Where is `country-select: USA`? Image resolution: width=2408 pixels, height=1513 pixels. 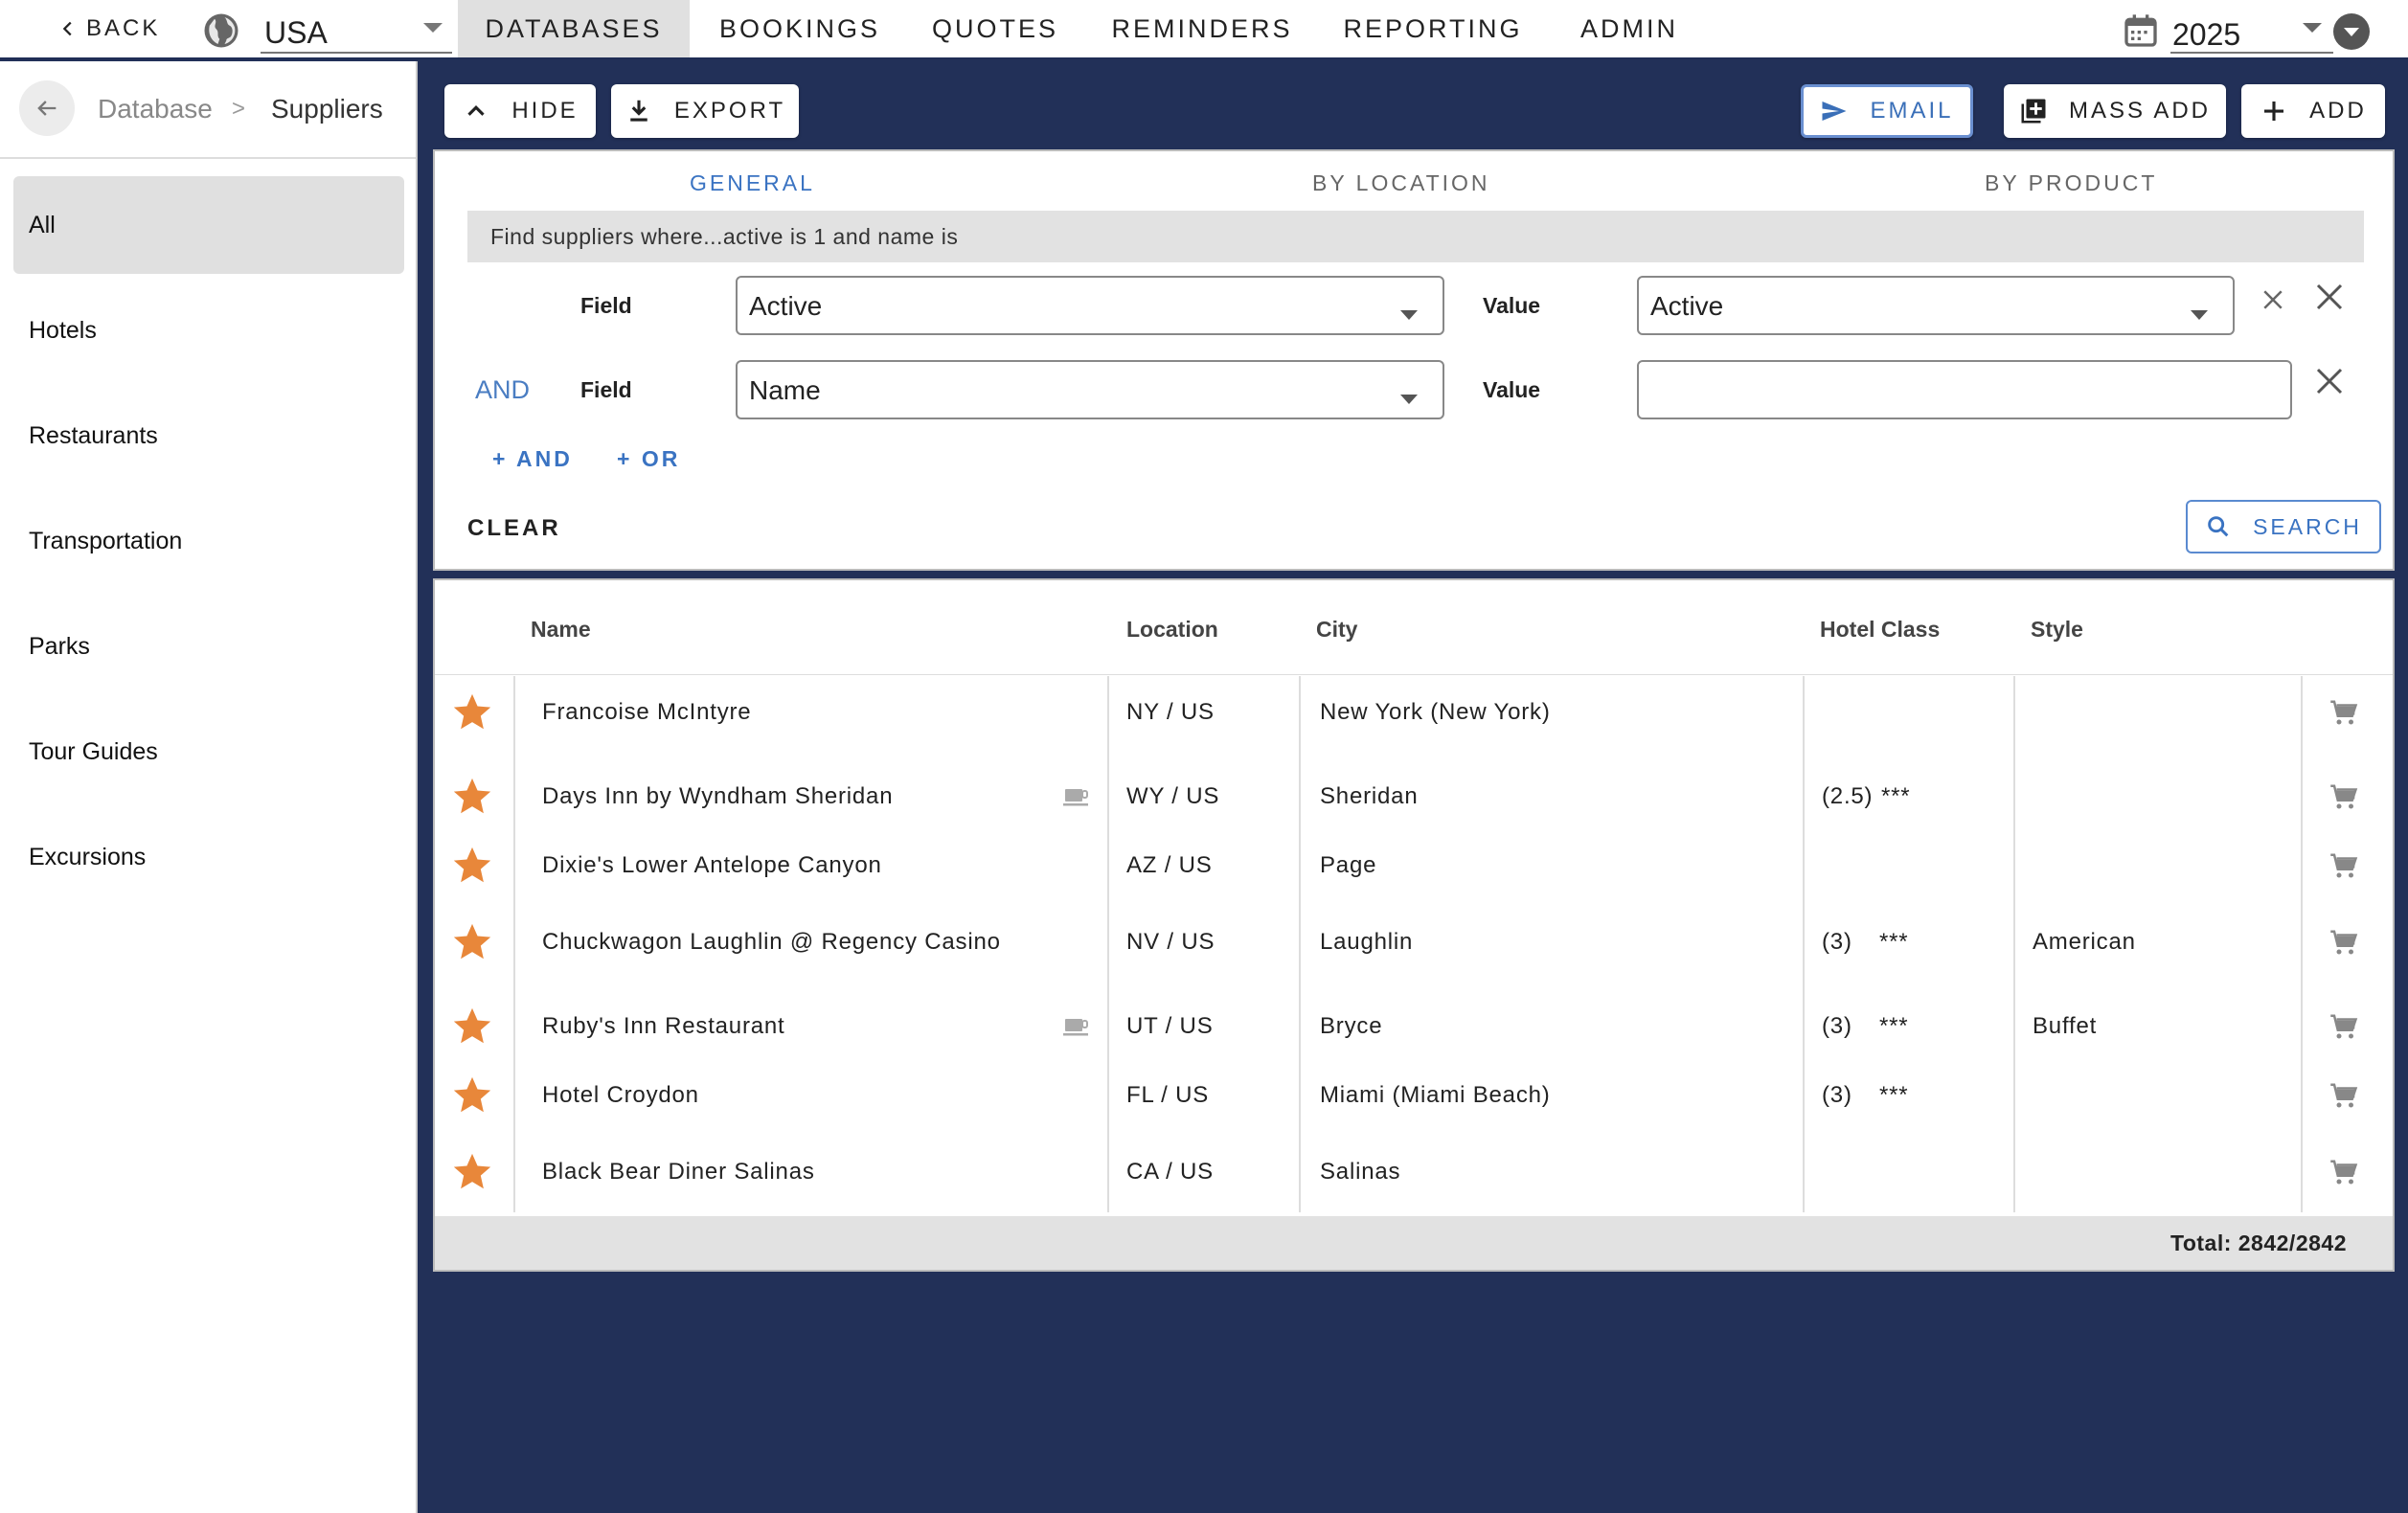
country-select: USA is located at coordinates (356, 30).